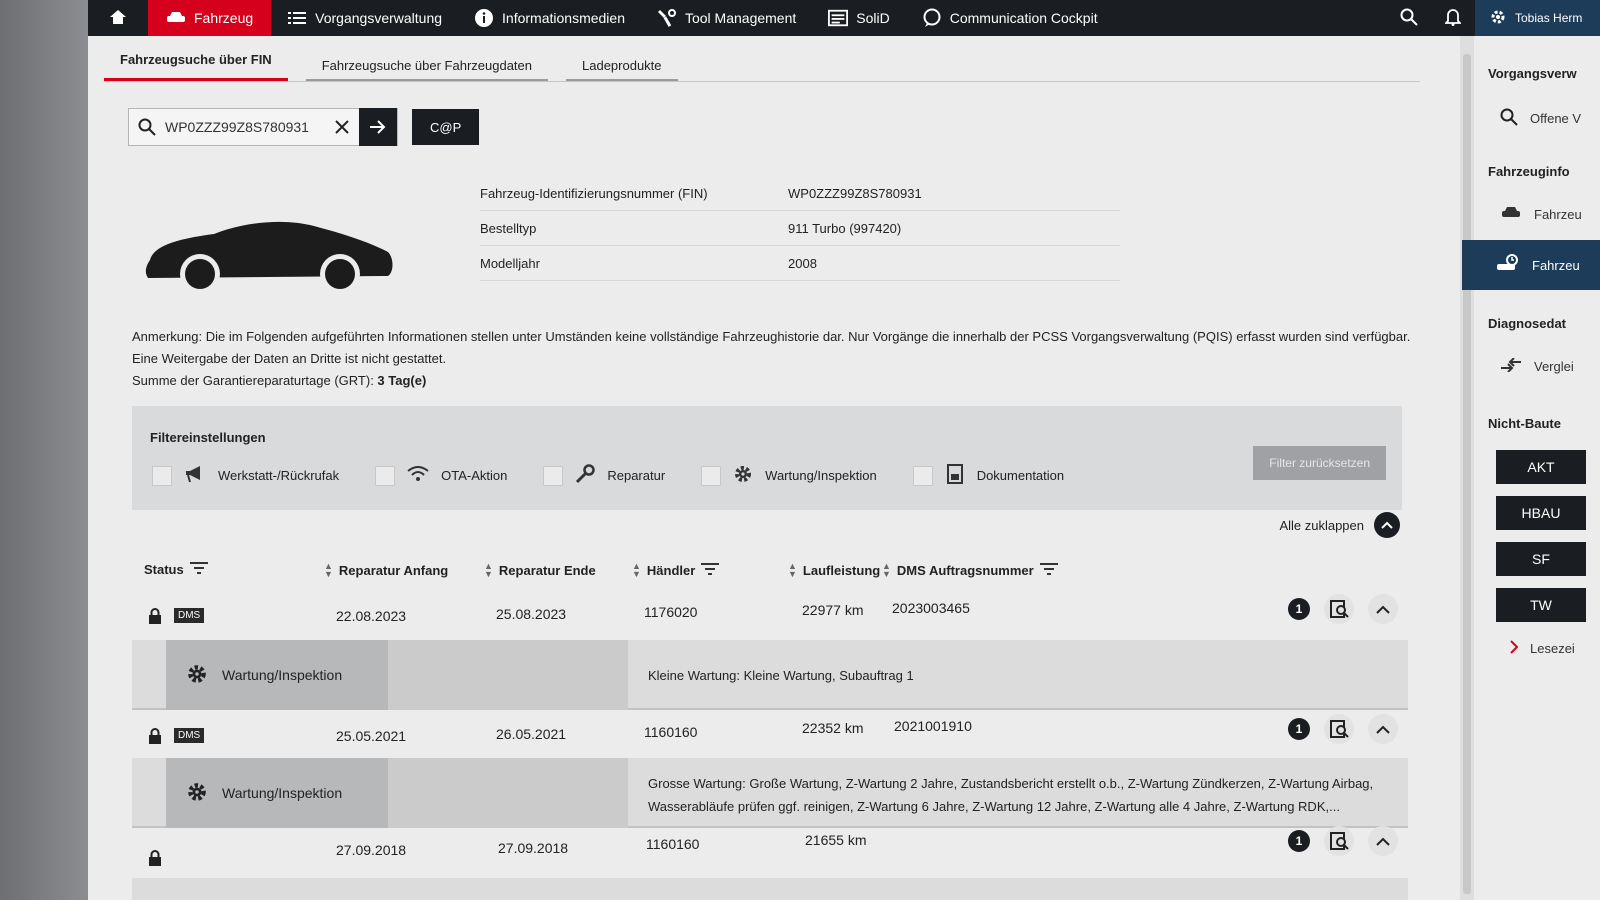 The image size is (1600, 900). What do you see at coordinates (386, 570) in the screenshot?
I see `header-start: ▲ ▼ Reparatur Anfang` at bounding box center [386, 570].